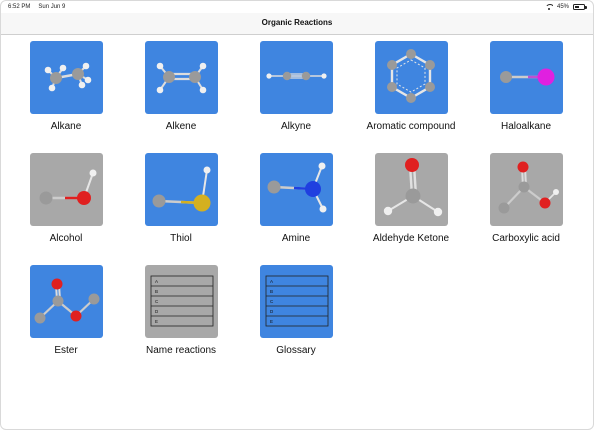 The width and height of the screenshot is (594, 430). Describe the element at coordinates (411, 189) in the screenshot. I see `carbonyl-molecule-icon` at that location.